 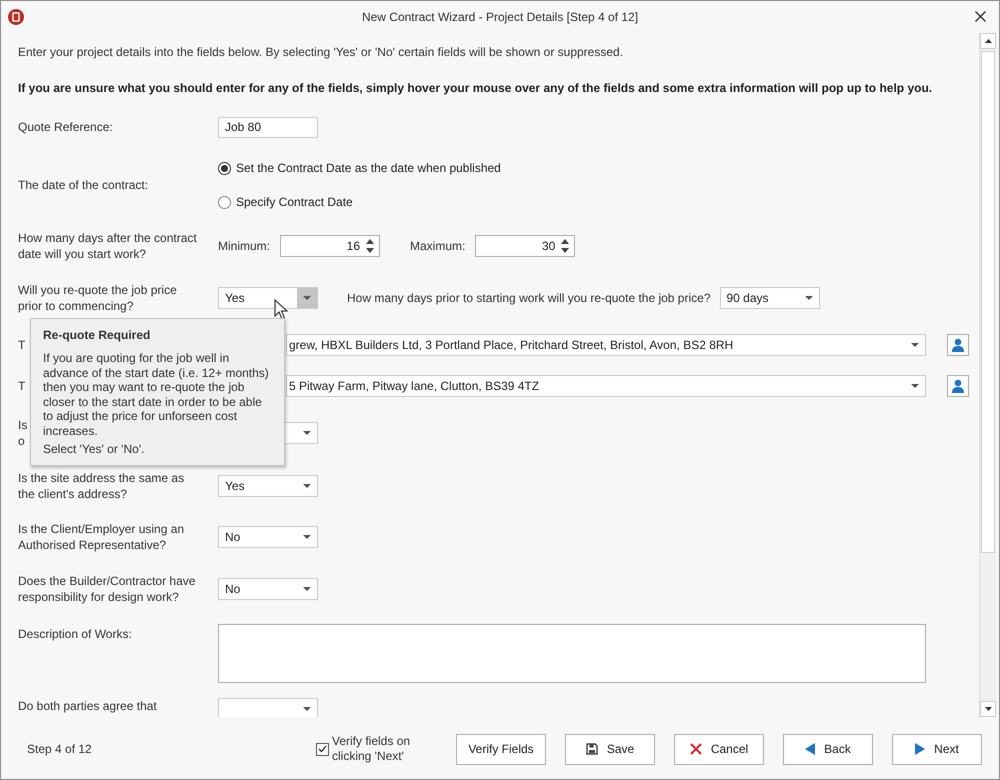 I want to click on cancel-button: Cancel, so click(x=719, y=749).